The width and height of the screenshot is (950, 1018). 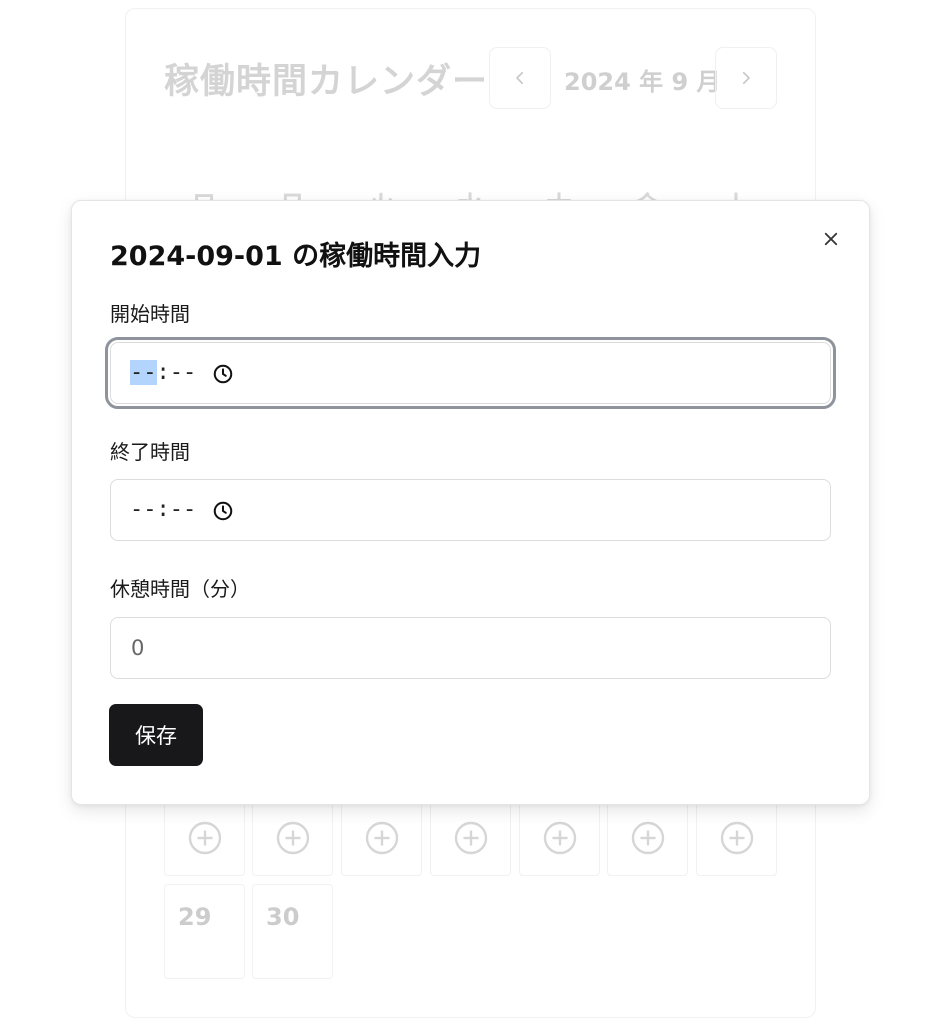 What do you see at coordinates (296, 256) in the screenshot?
I see `dialog-title: 2024-09-01 の稼働時間入力` at bounding box center [296, 256].